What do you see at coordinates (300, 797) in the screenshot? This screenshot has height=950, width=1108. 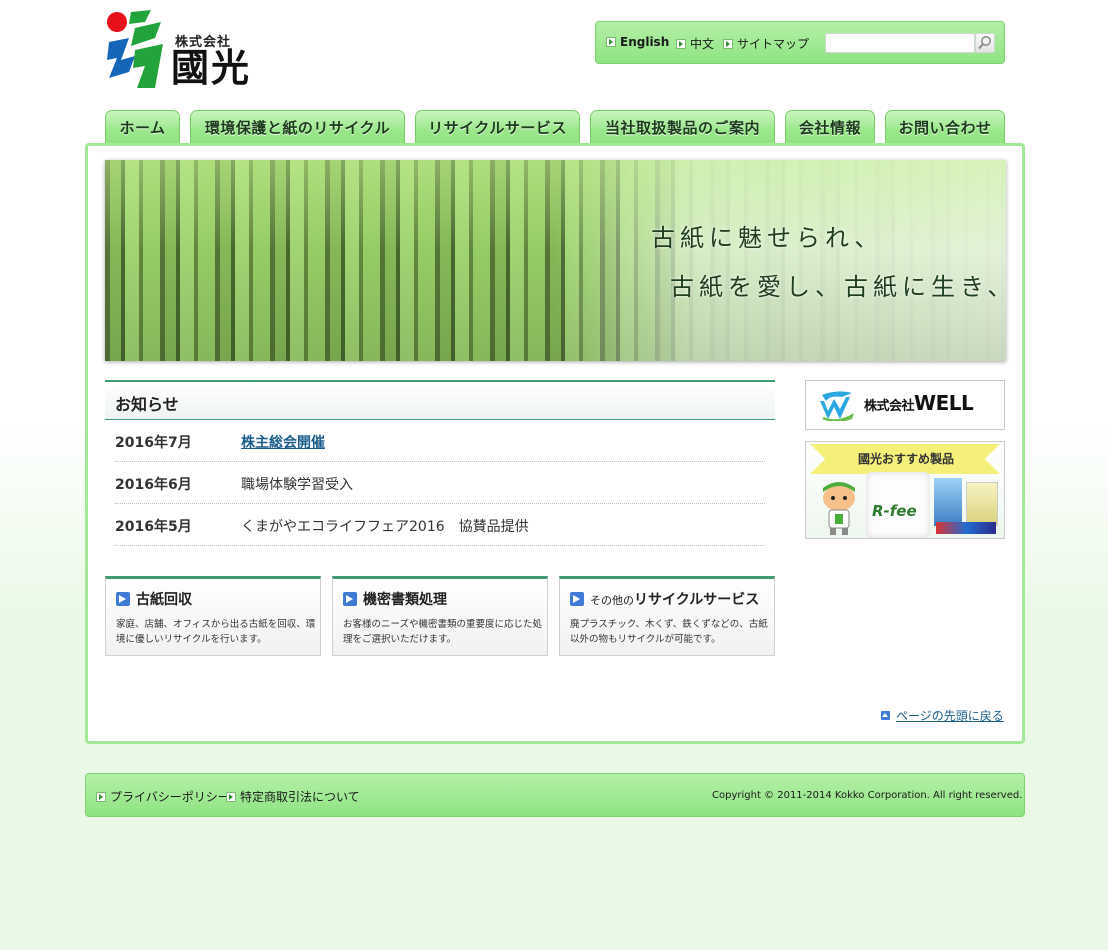 I see `commercial-transactions-label: 特定商取引法について` at bounding box center [300, 797].